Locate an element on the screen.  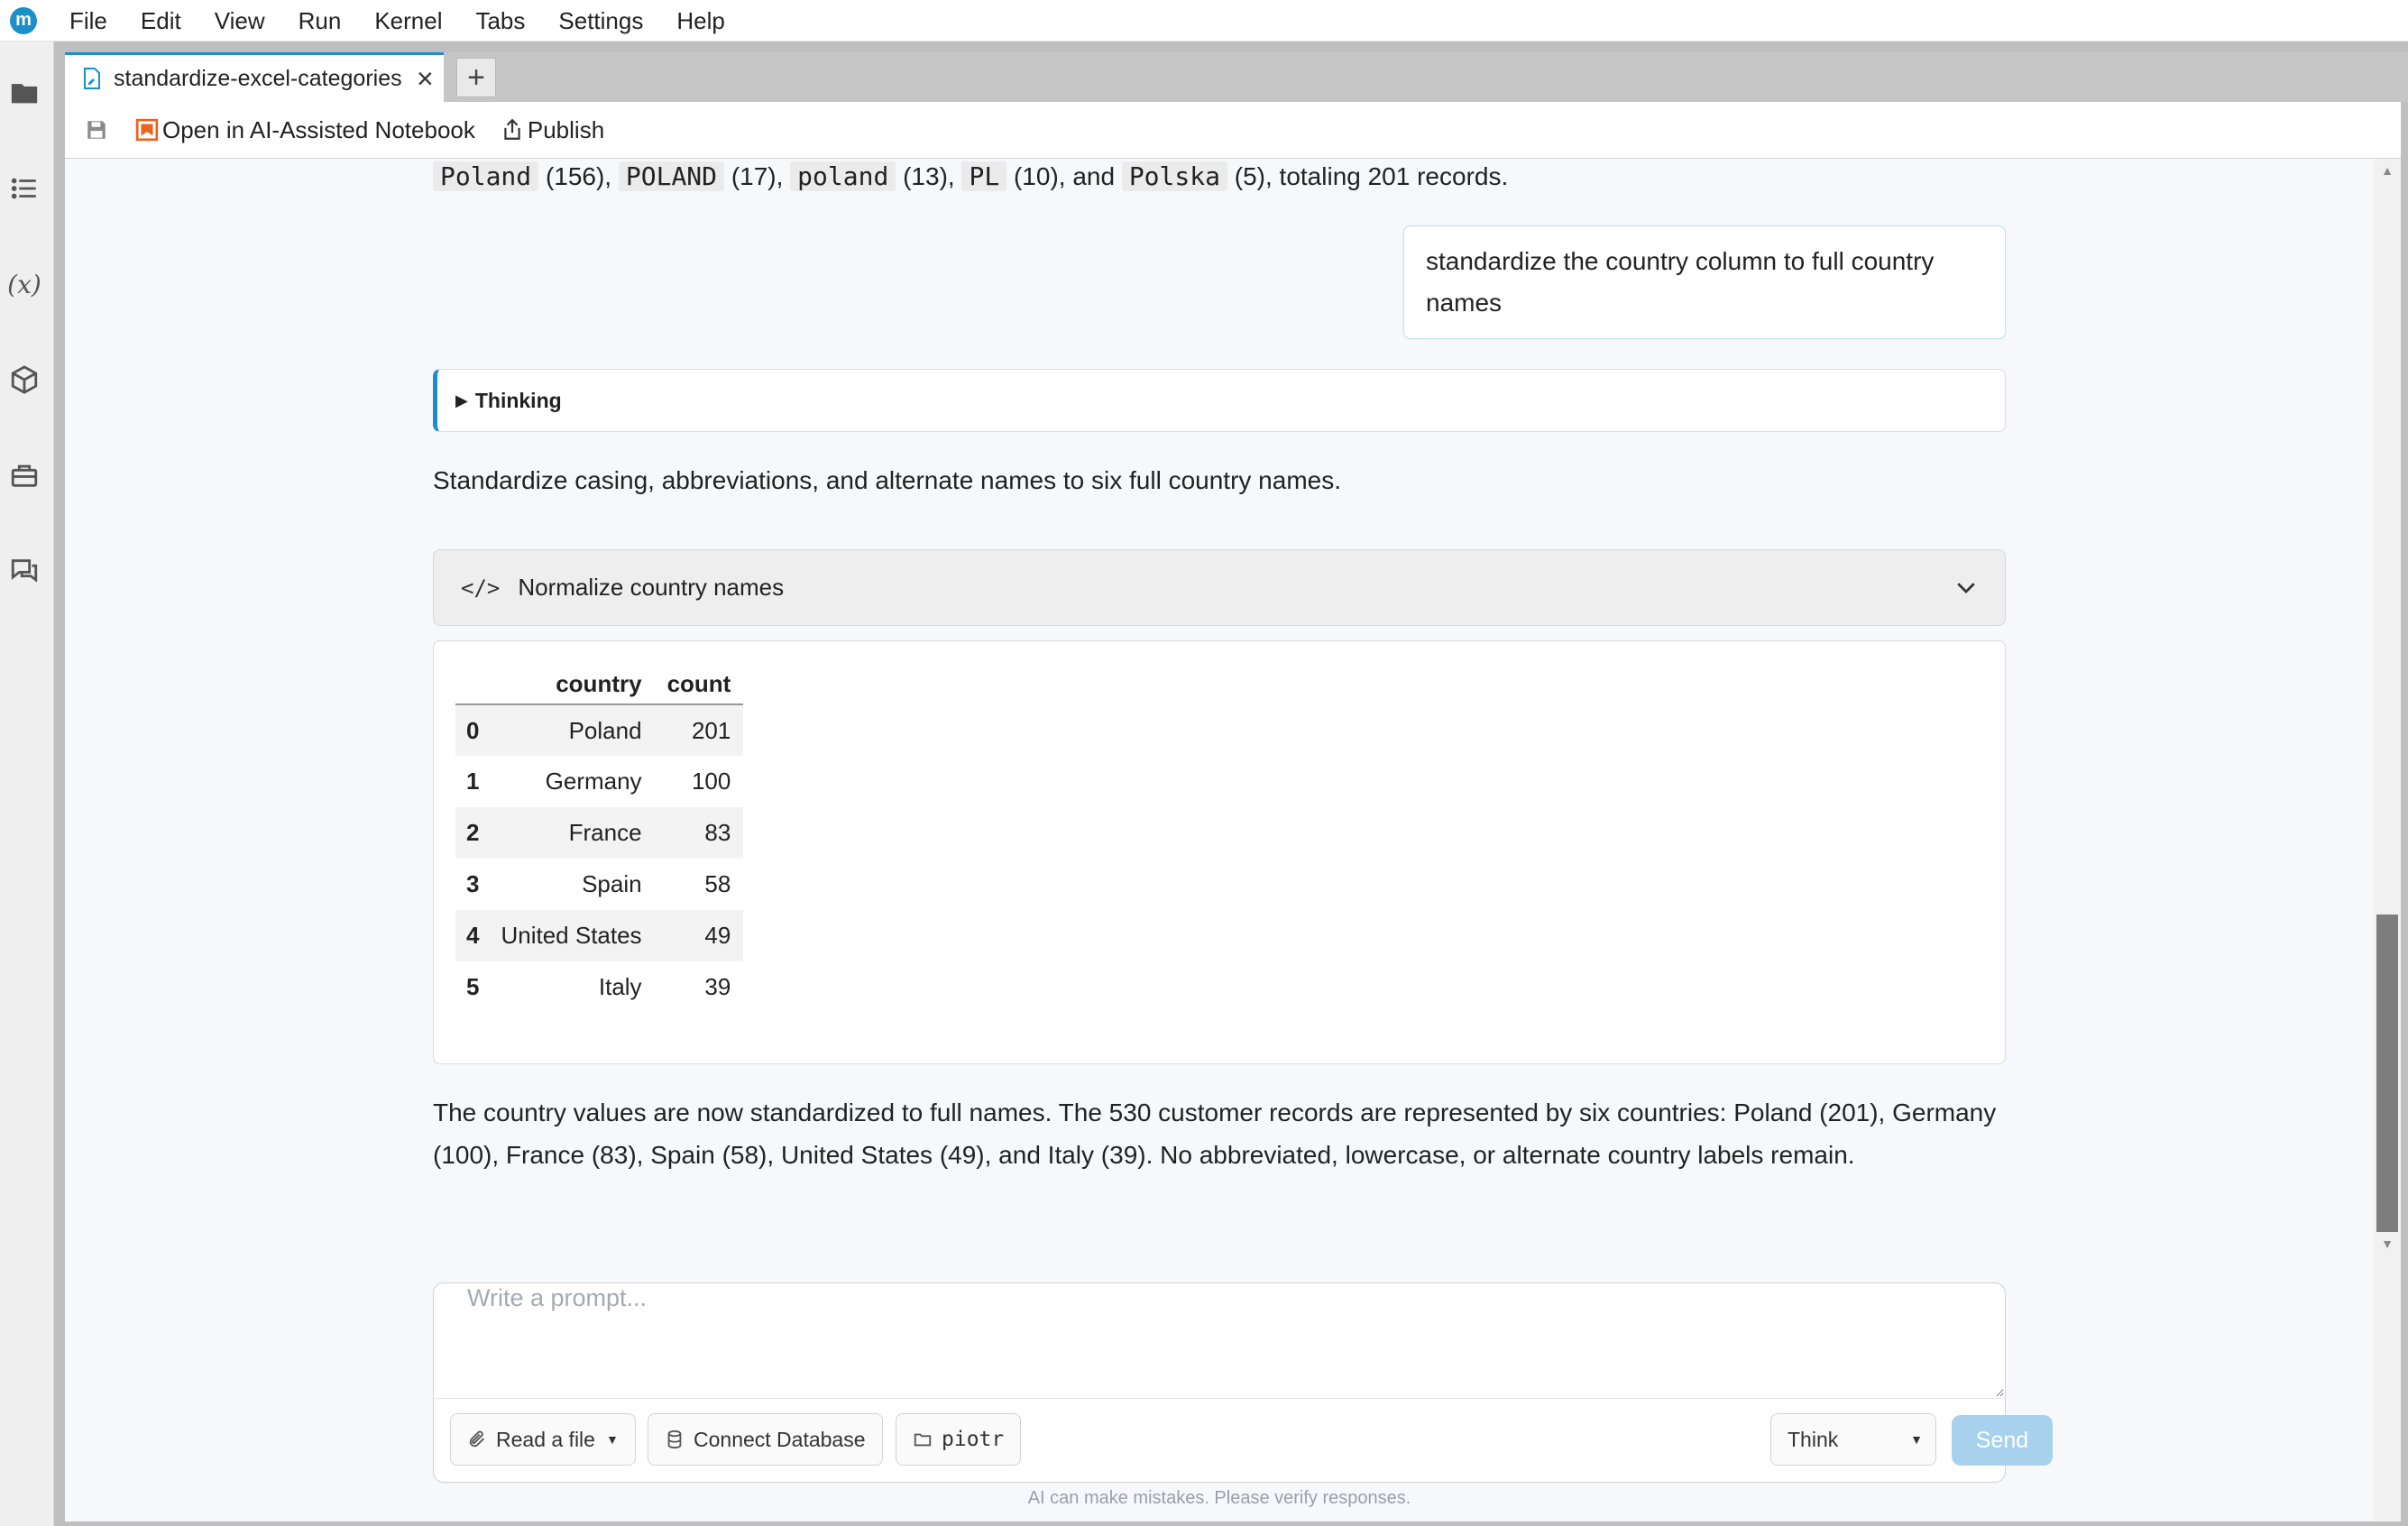
row-index: 5 is located at coordinates (473, 986).